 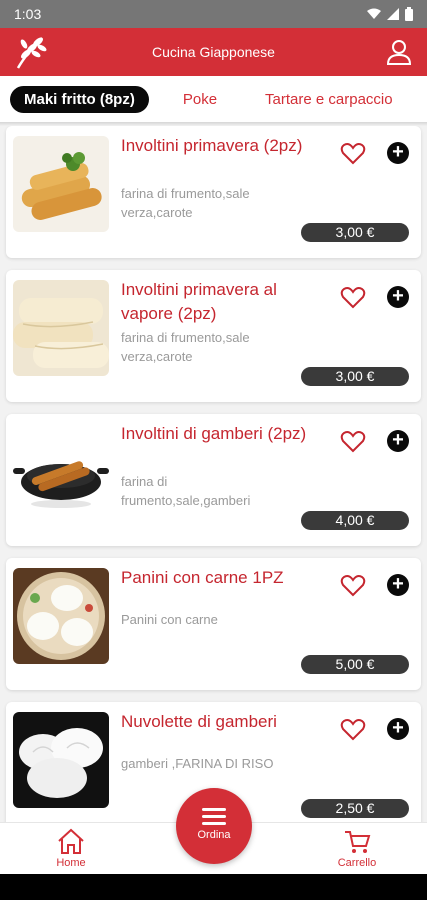 What do you see at coordinates (409, 14) in the screenshot?
I see `battery-icon` at bounding box center [409, 14].